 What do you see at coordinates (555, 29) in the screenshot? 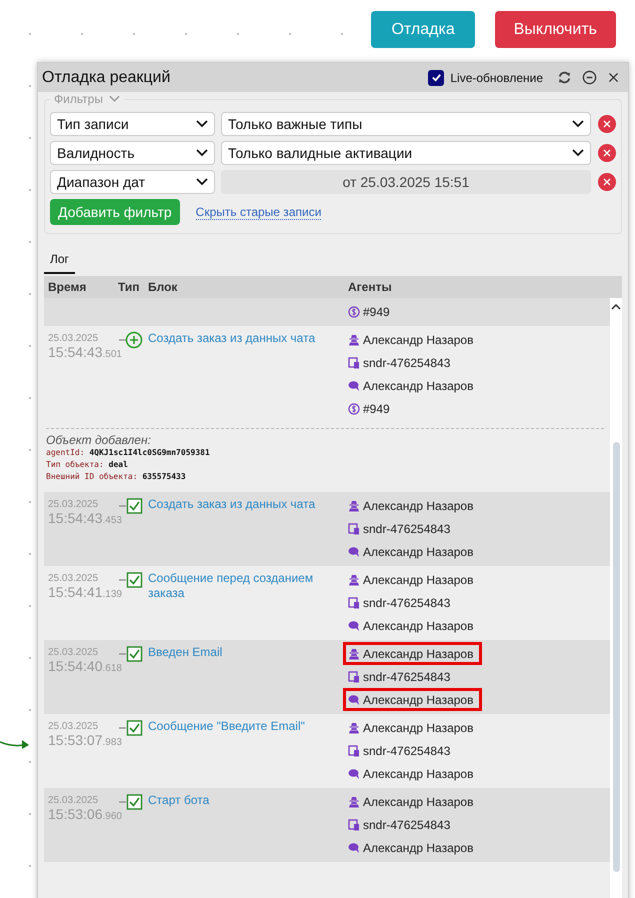
I see `toolbar-button: Выключить` at bounding box center [555, 29].